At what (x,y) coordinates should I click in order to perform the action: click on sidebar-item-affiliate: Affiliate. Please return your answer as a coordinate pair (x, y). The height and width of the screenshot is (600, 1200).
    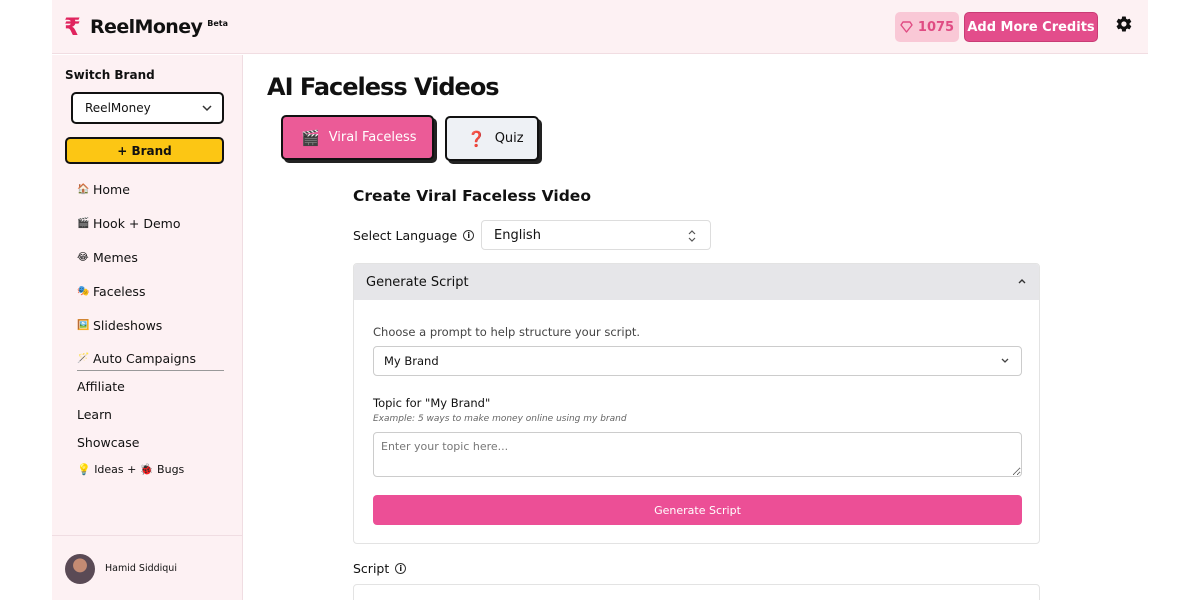
    Looking at the image, I should click on (130, 387).